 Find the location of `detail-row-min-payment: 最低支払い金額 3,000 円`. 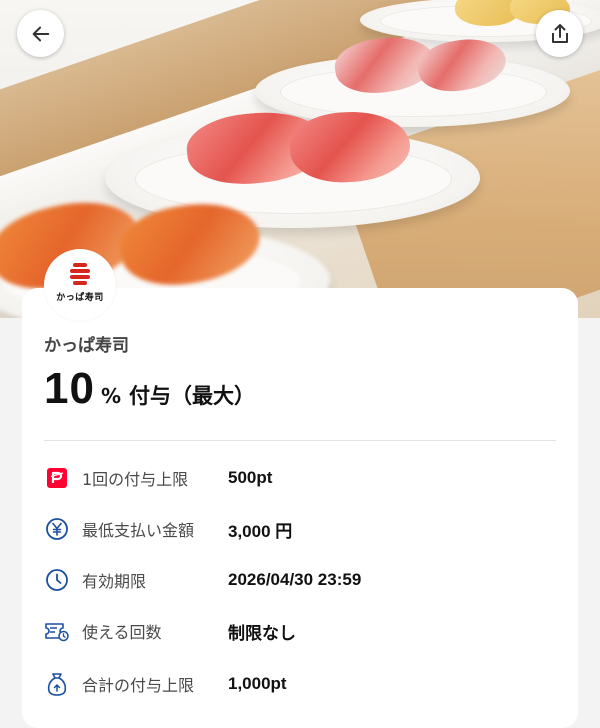

detail-row-min-payment: 最低支払い金額 3,000 円 is located at coordinates (168, 529).